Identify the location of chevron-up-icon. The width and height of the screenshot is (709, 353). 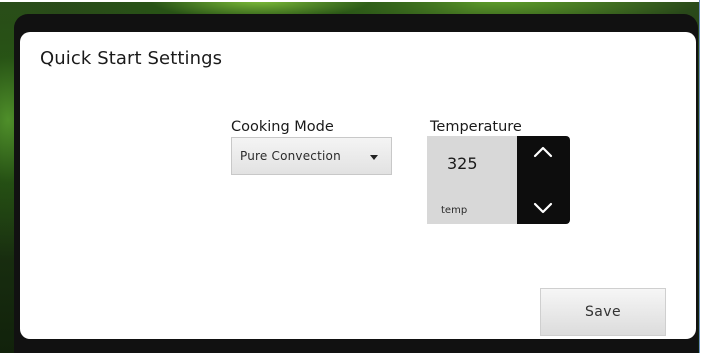
(543, 152).